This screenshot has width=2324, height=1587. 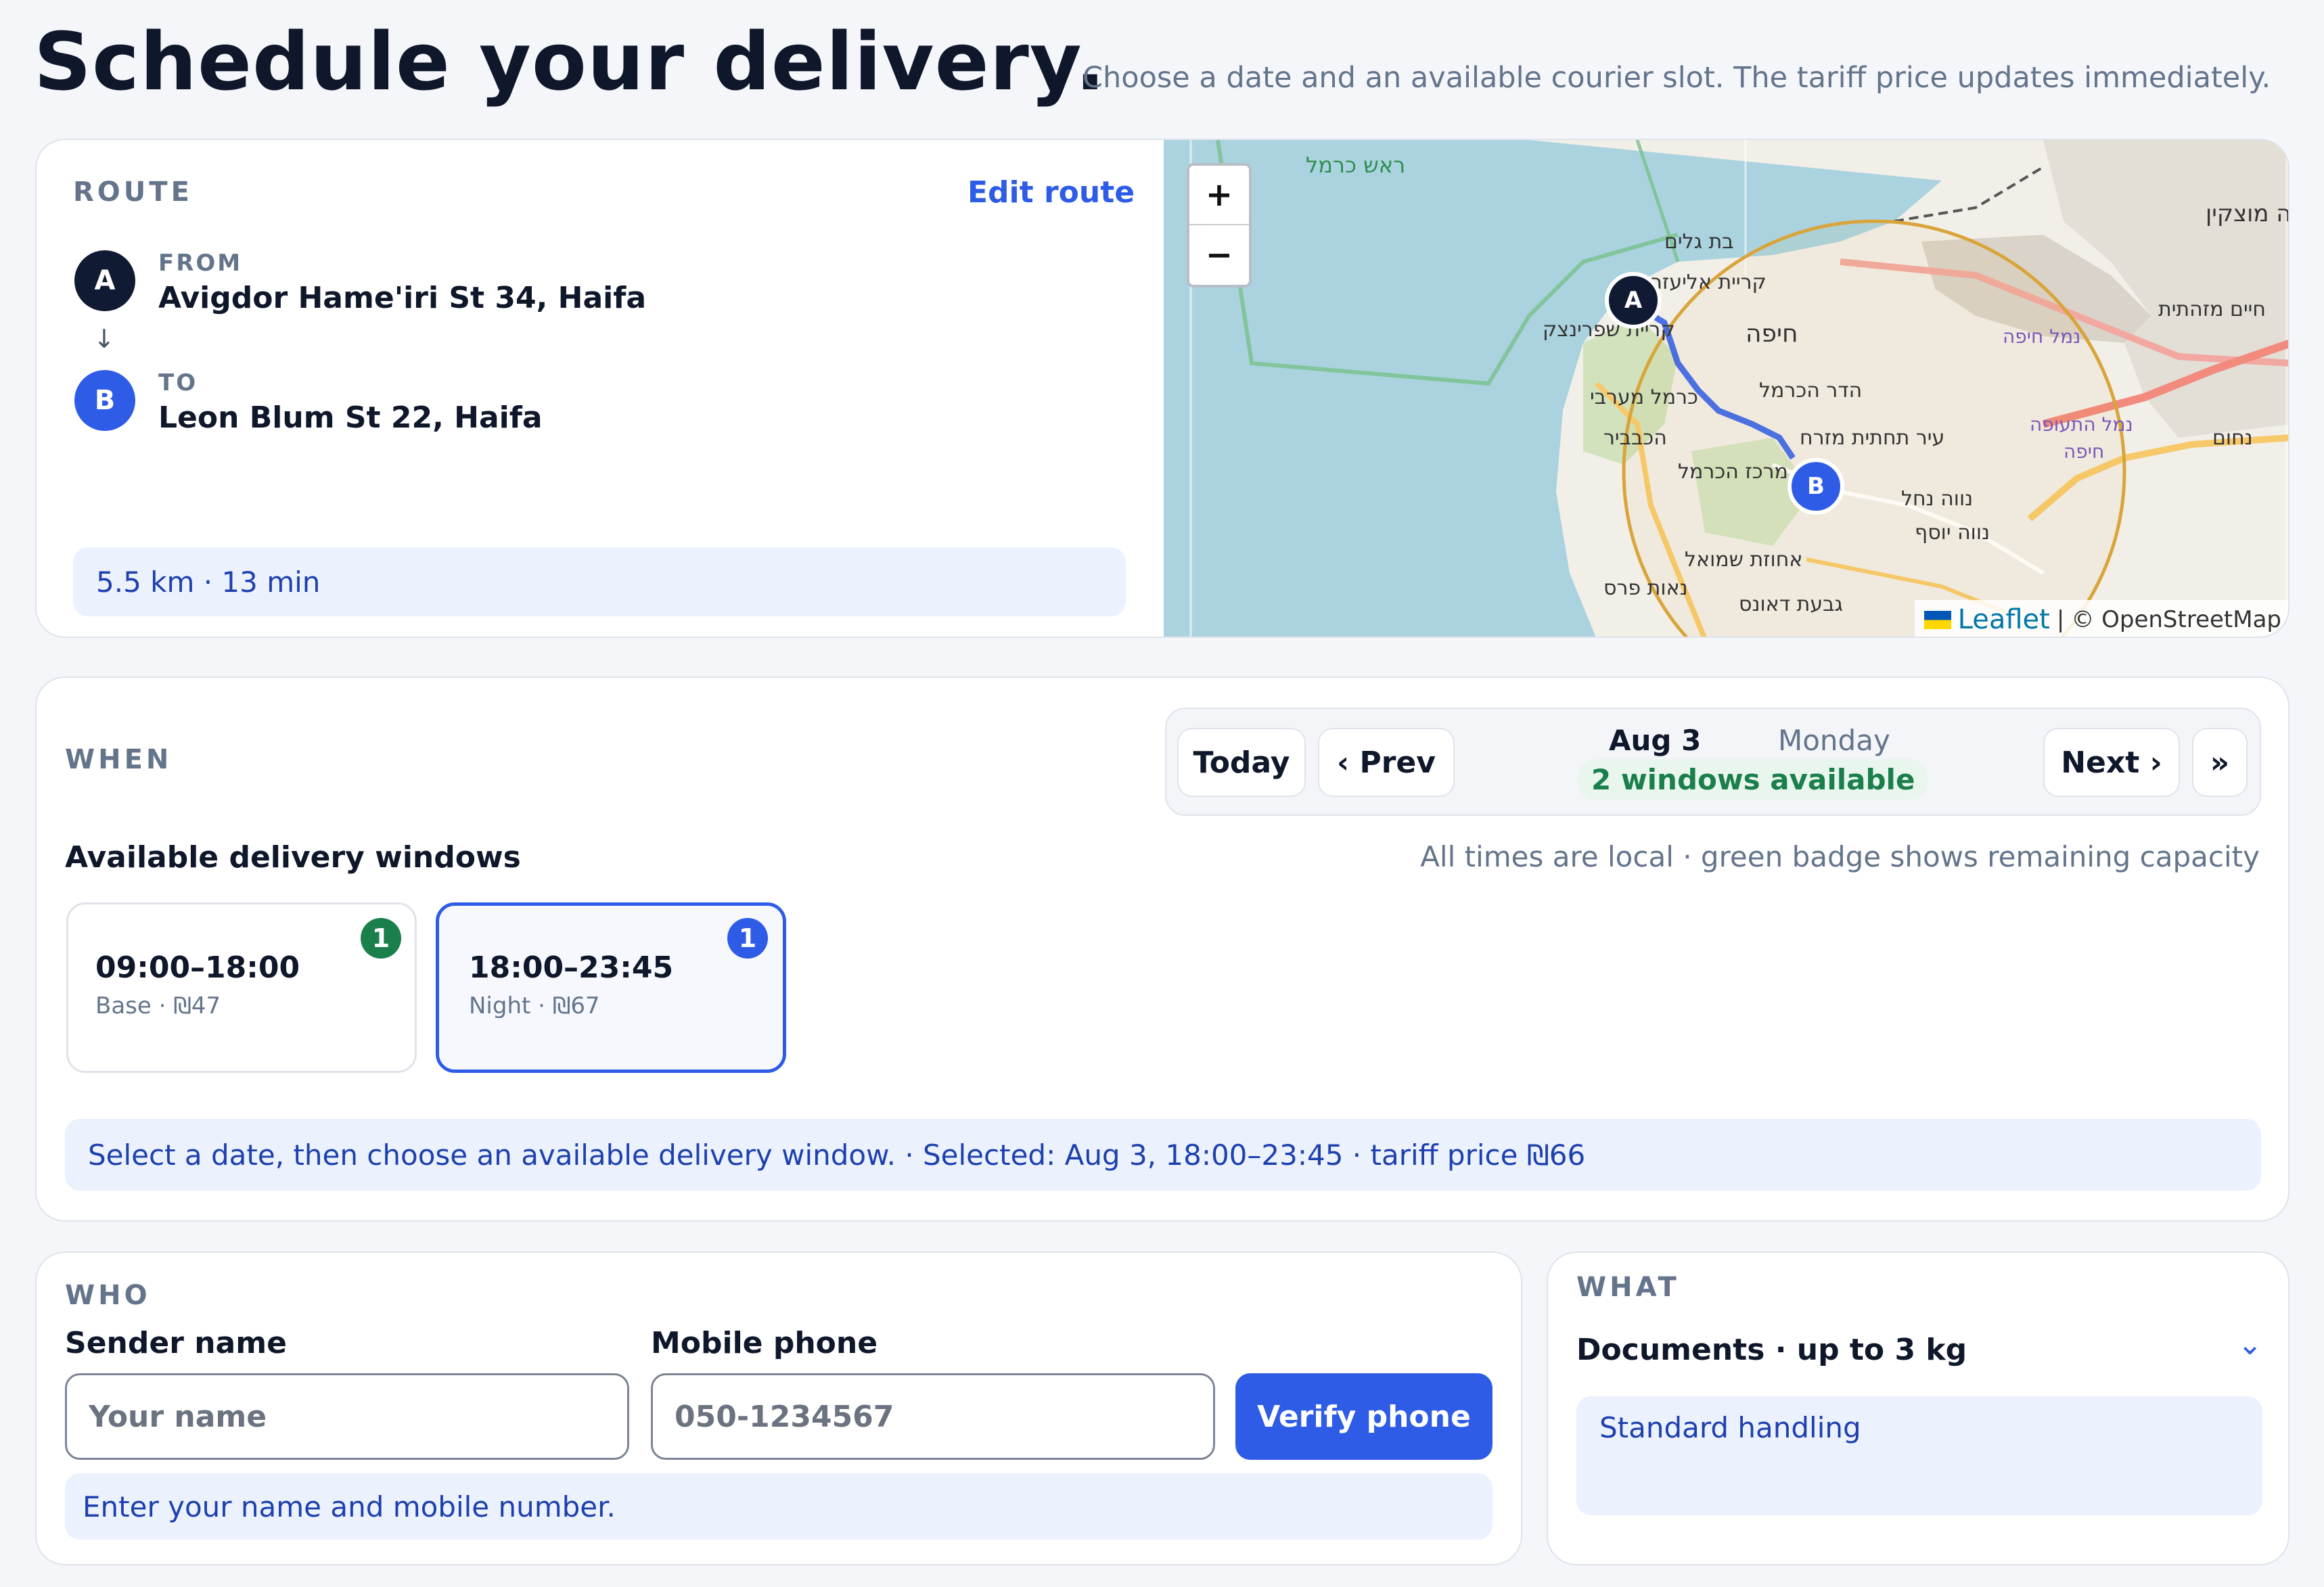 I want to click on when-section-label: WHEN, so click(x=119, y=759).